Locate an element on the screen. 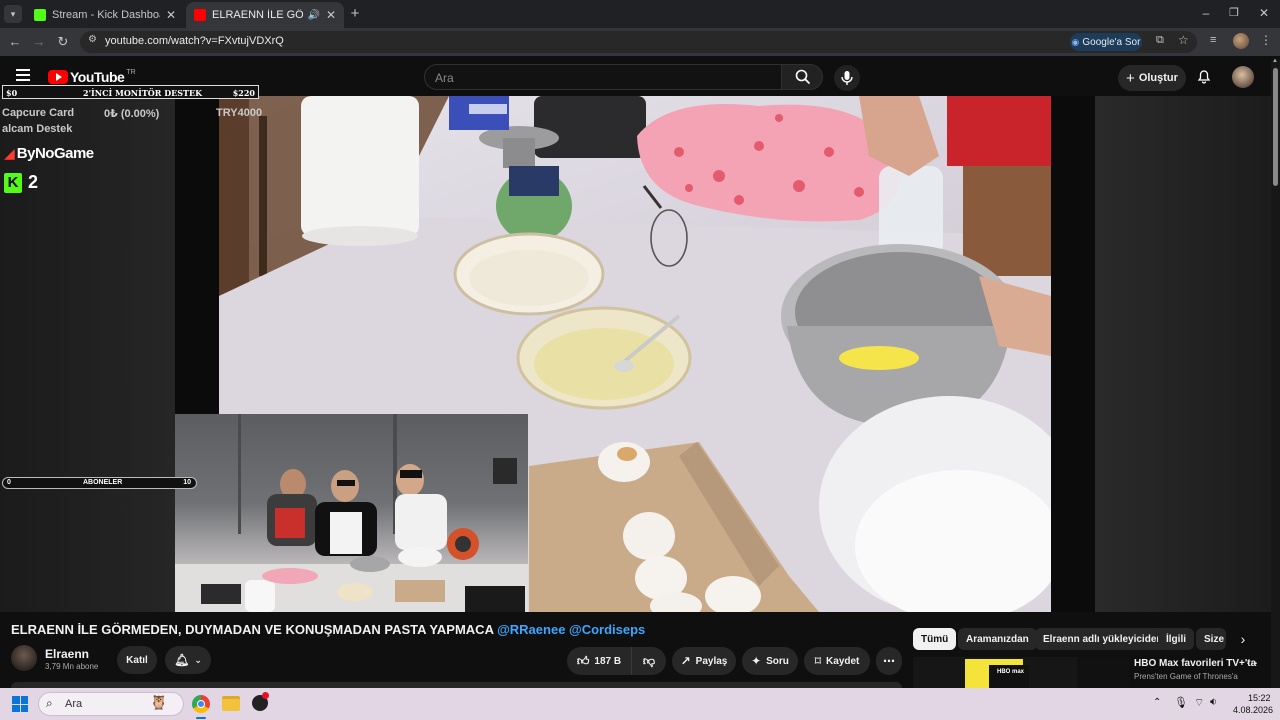  youtube-favicon-icon is located at coordinates (200, 15).